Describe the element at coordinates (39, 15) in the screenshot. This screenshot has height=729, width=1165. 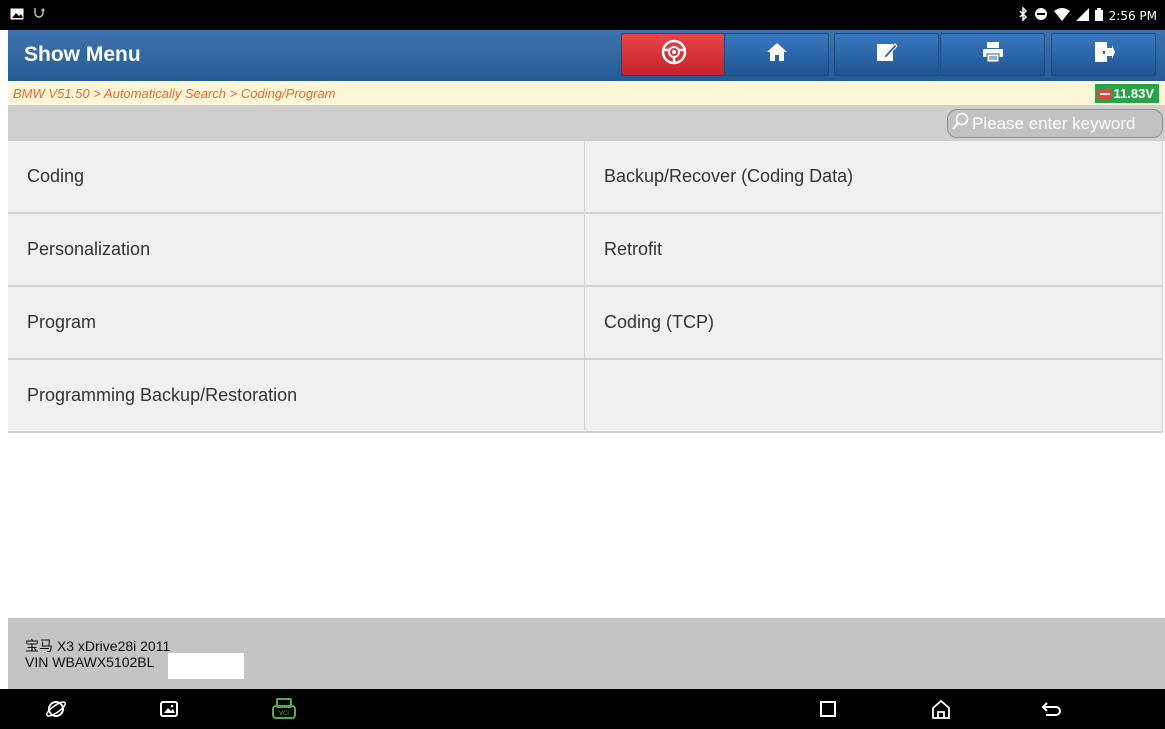
I see `usb-debug-icon` at that location.